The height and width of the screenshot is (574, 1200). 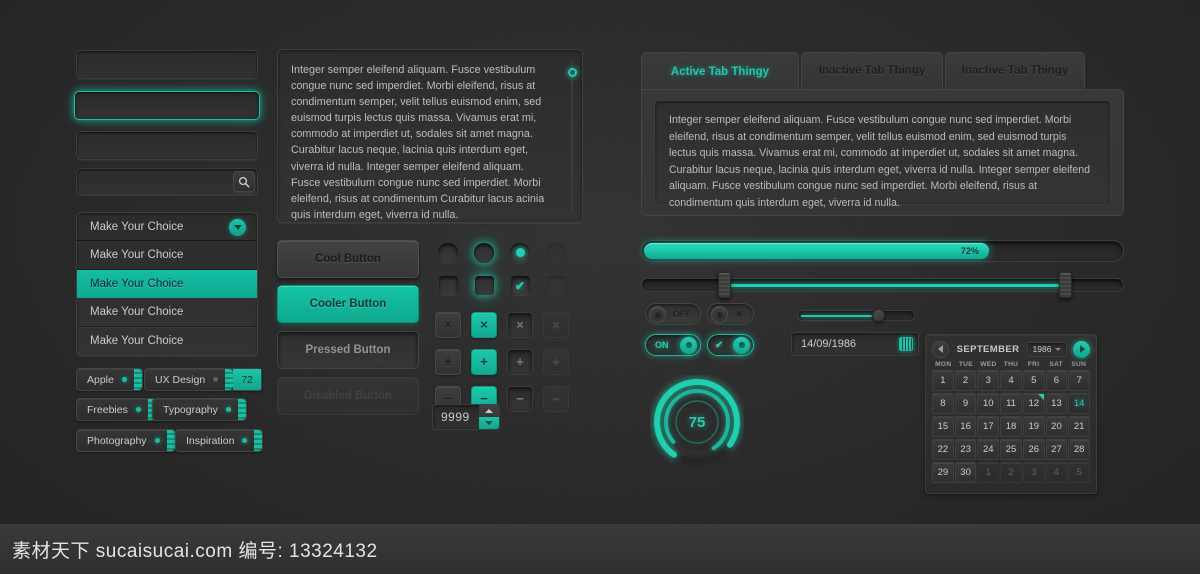 What do you see at coordinates (124, 379) in the screenshot?
I see `tag-dot-icon` at bounding box center [124, 379].